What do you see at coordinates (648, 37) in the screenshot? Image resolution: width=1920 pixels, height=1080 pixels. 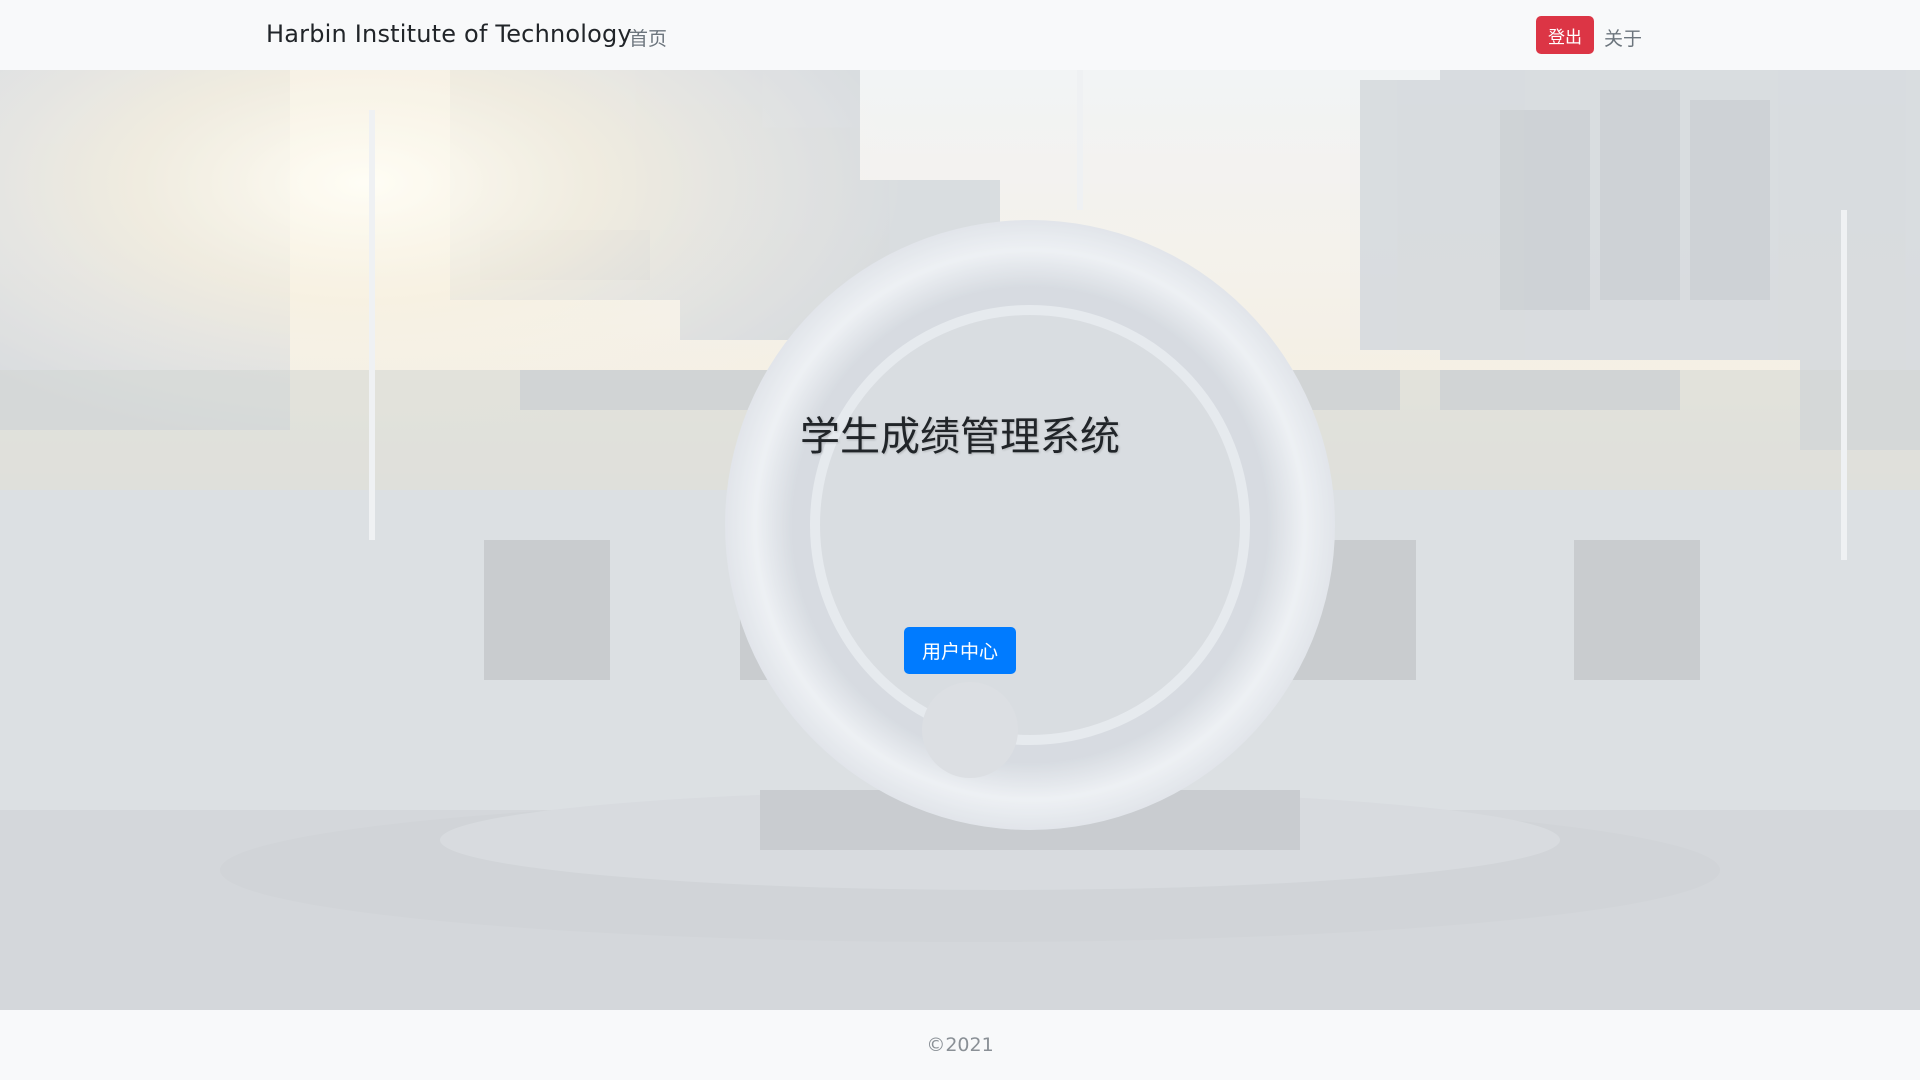 I see `nav-home-link: 首页` at bounding box center [648, 37].